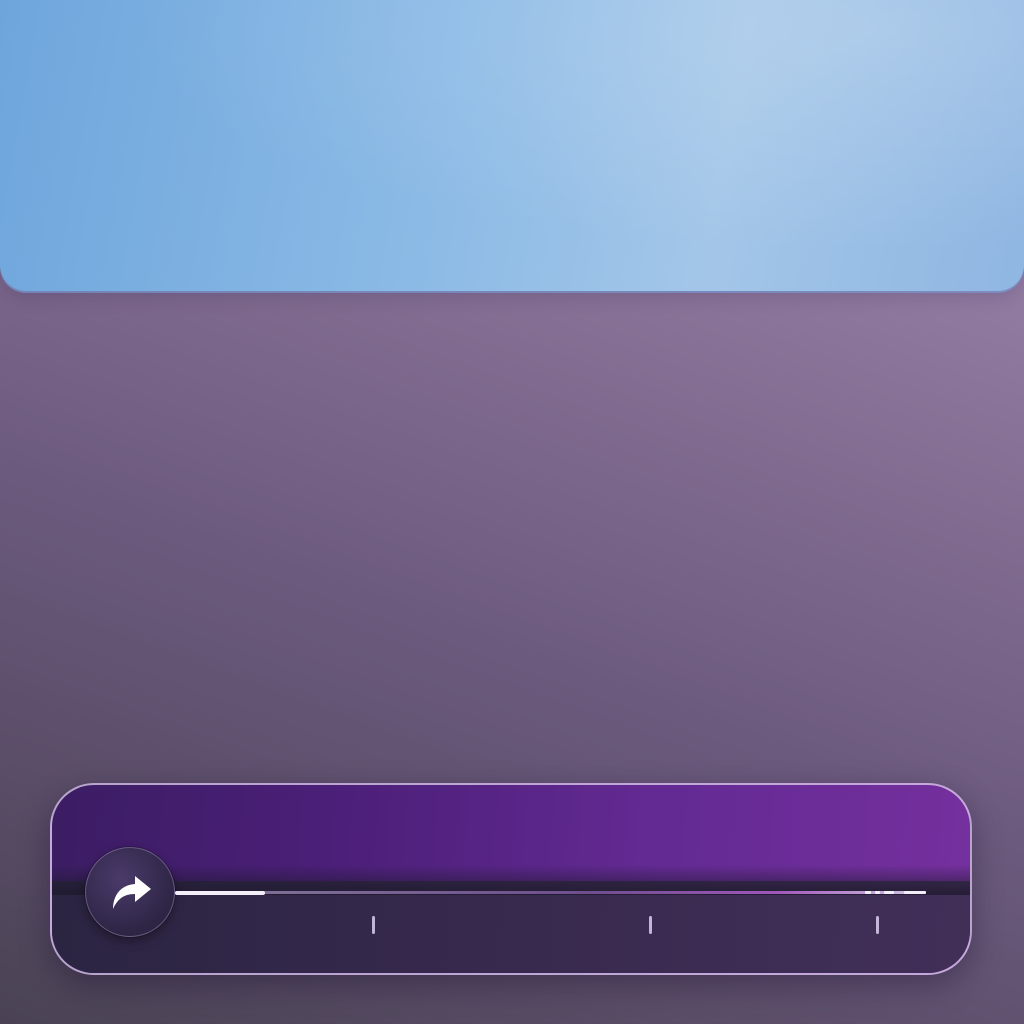 The width and height of the screenshot is (1024, 1024). I want to click on share-button, so click(130, 892).